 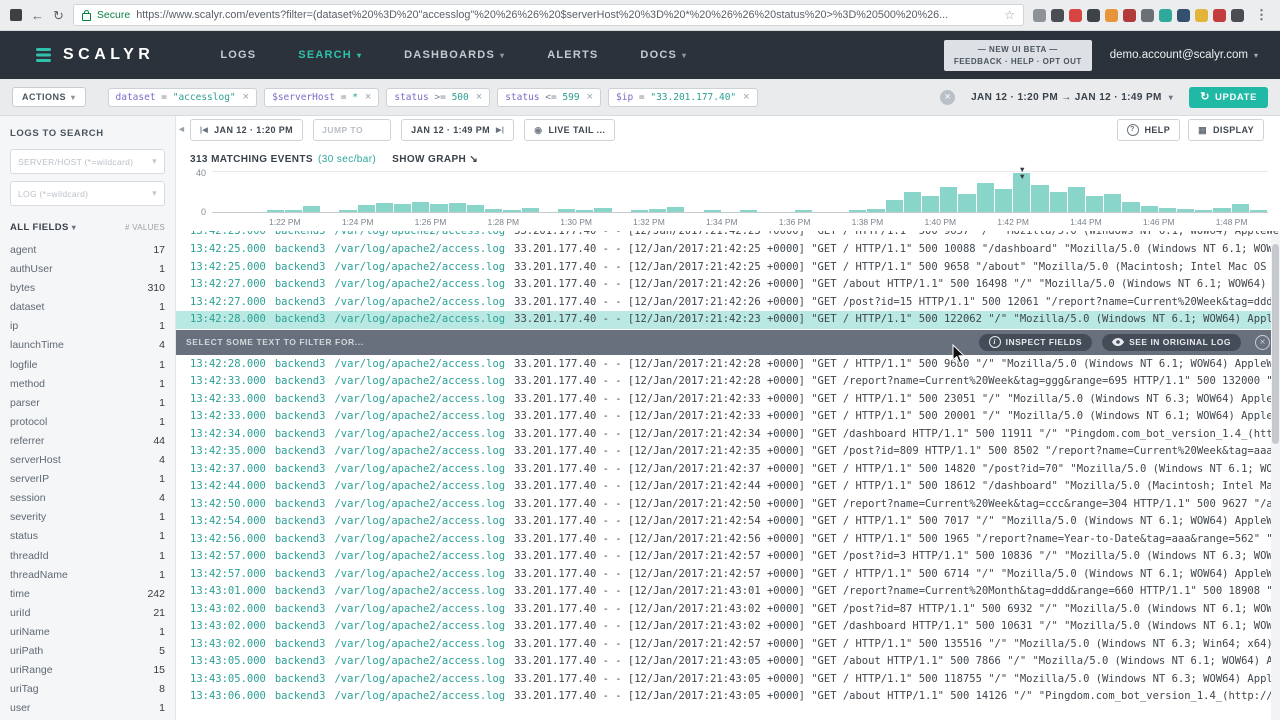 I want to click on range-end-button: JAN 12 · 1:49 PM ▶|, so click(x=458, y=130).